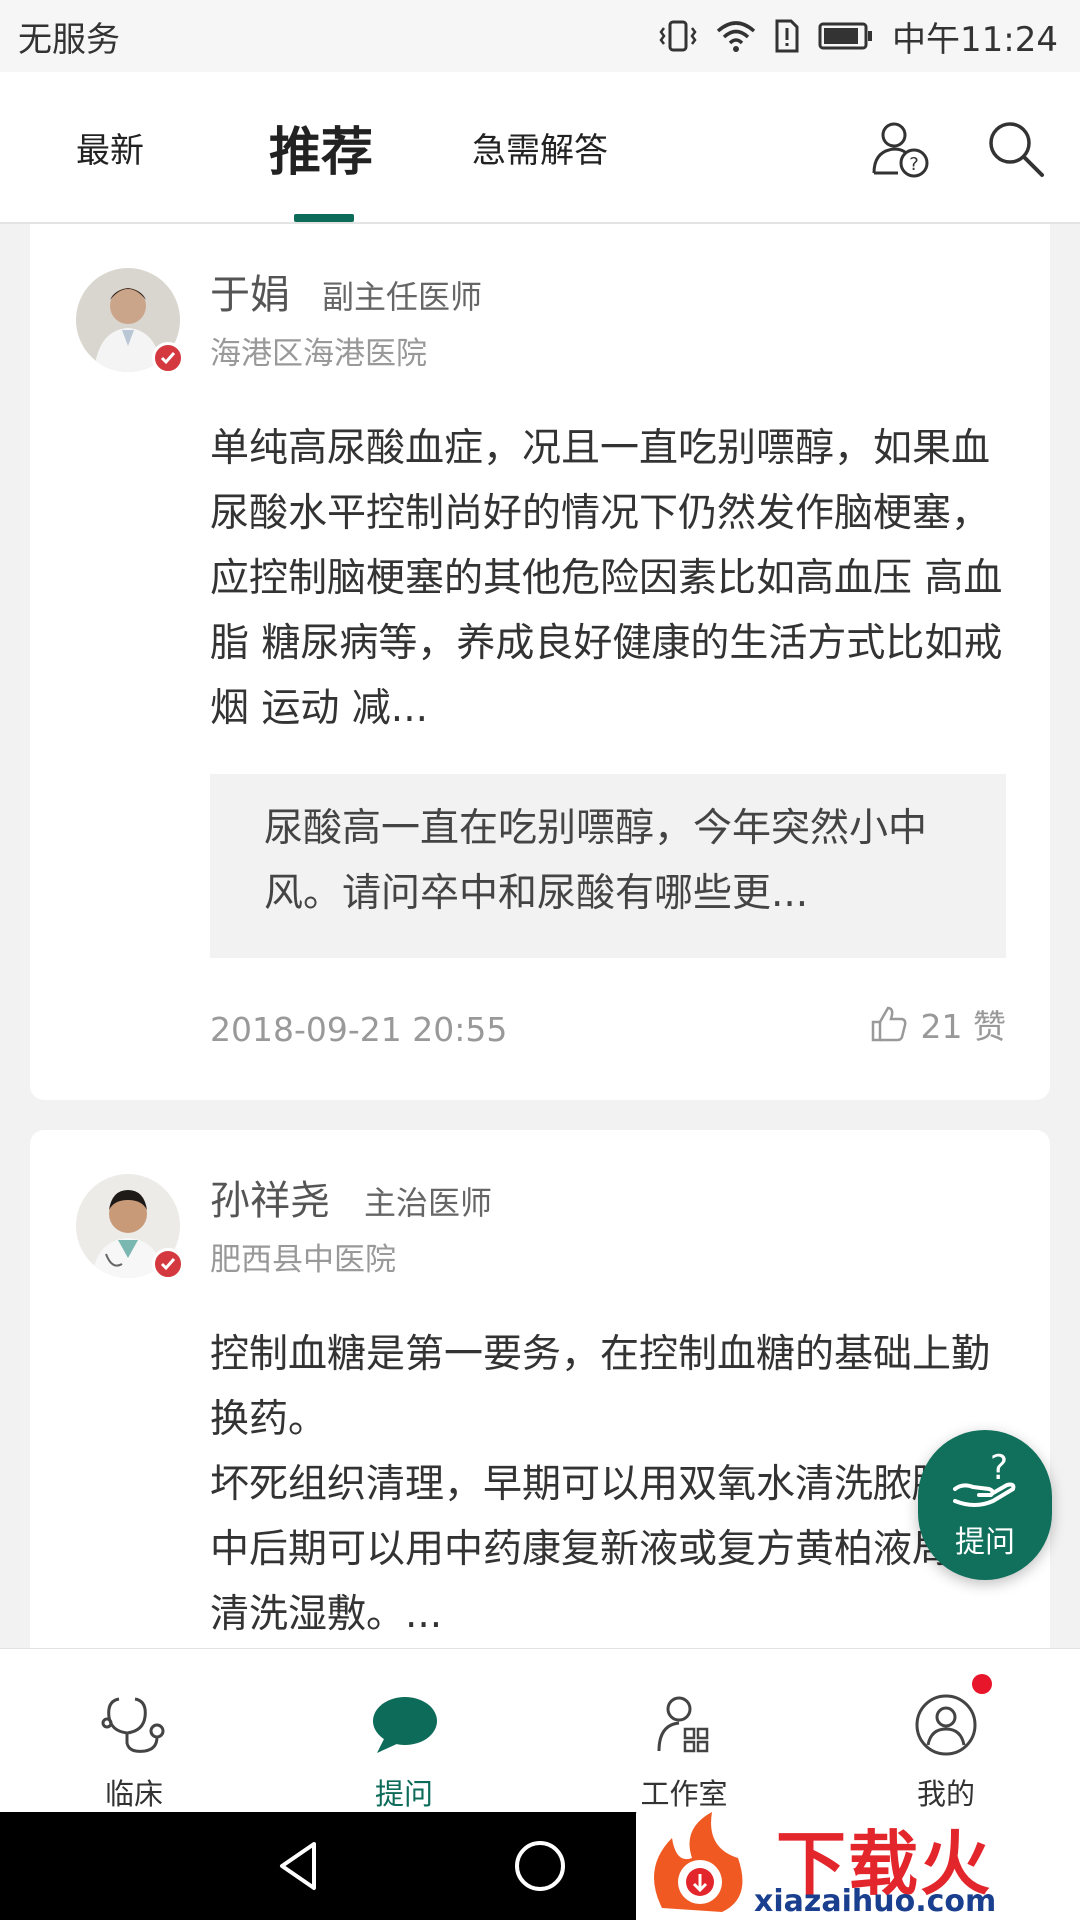  I want to click on watermark-url: xiazaihuo.com, so click(875, 1901).